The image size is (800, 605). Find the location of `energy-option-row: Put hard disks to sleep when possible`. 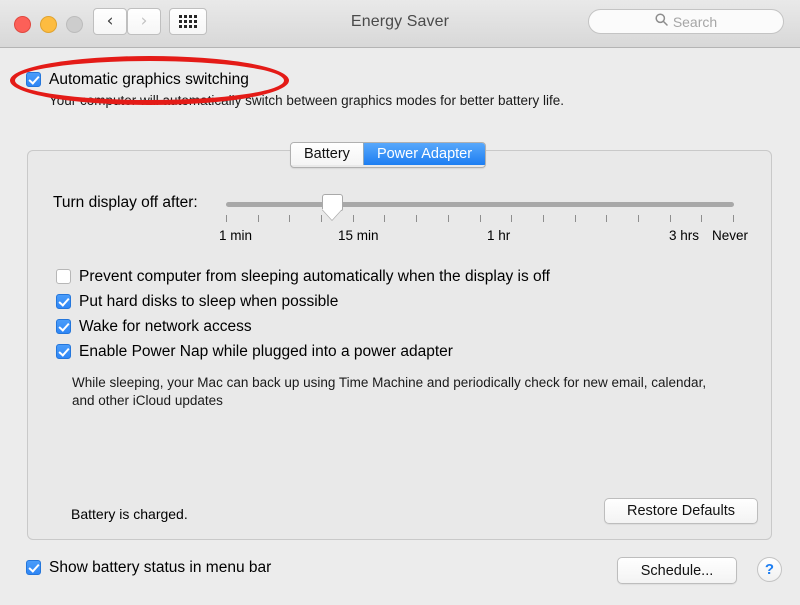

energy-option-row: Put hard disks to sleep when possible is located at coordinates (303, 302).